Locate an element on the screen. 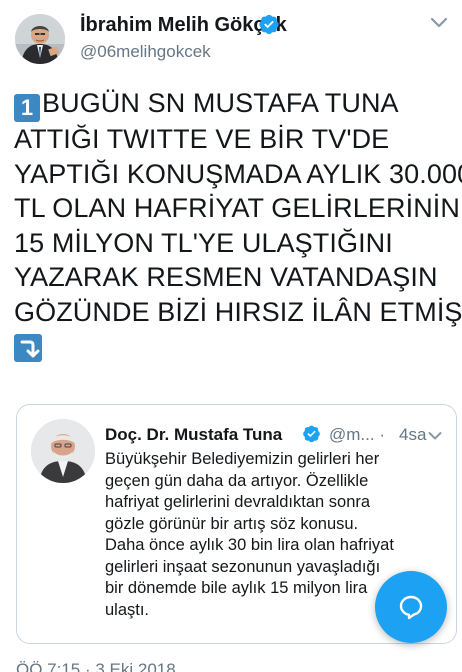 This screenshot has width=462, height=672. tweet-timestamp: ÖÖ 7:15 · 3 Eki 2018 is located at coordinates (96, 666).